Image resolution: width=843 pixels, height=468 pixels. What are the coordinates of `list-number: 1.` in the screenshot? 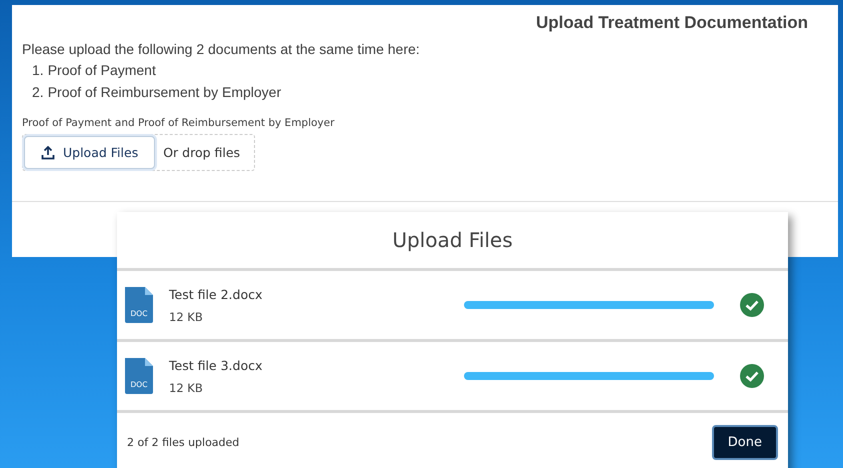 It's located at (38, 70).